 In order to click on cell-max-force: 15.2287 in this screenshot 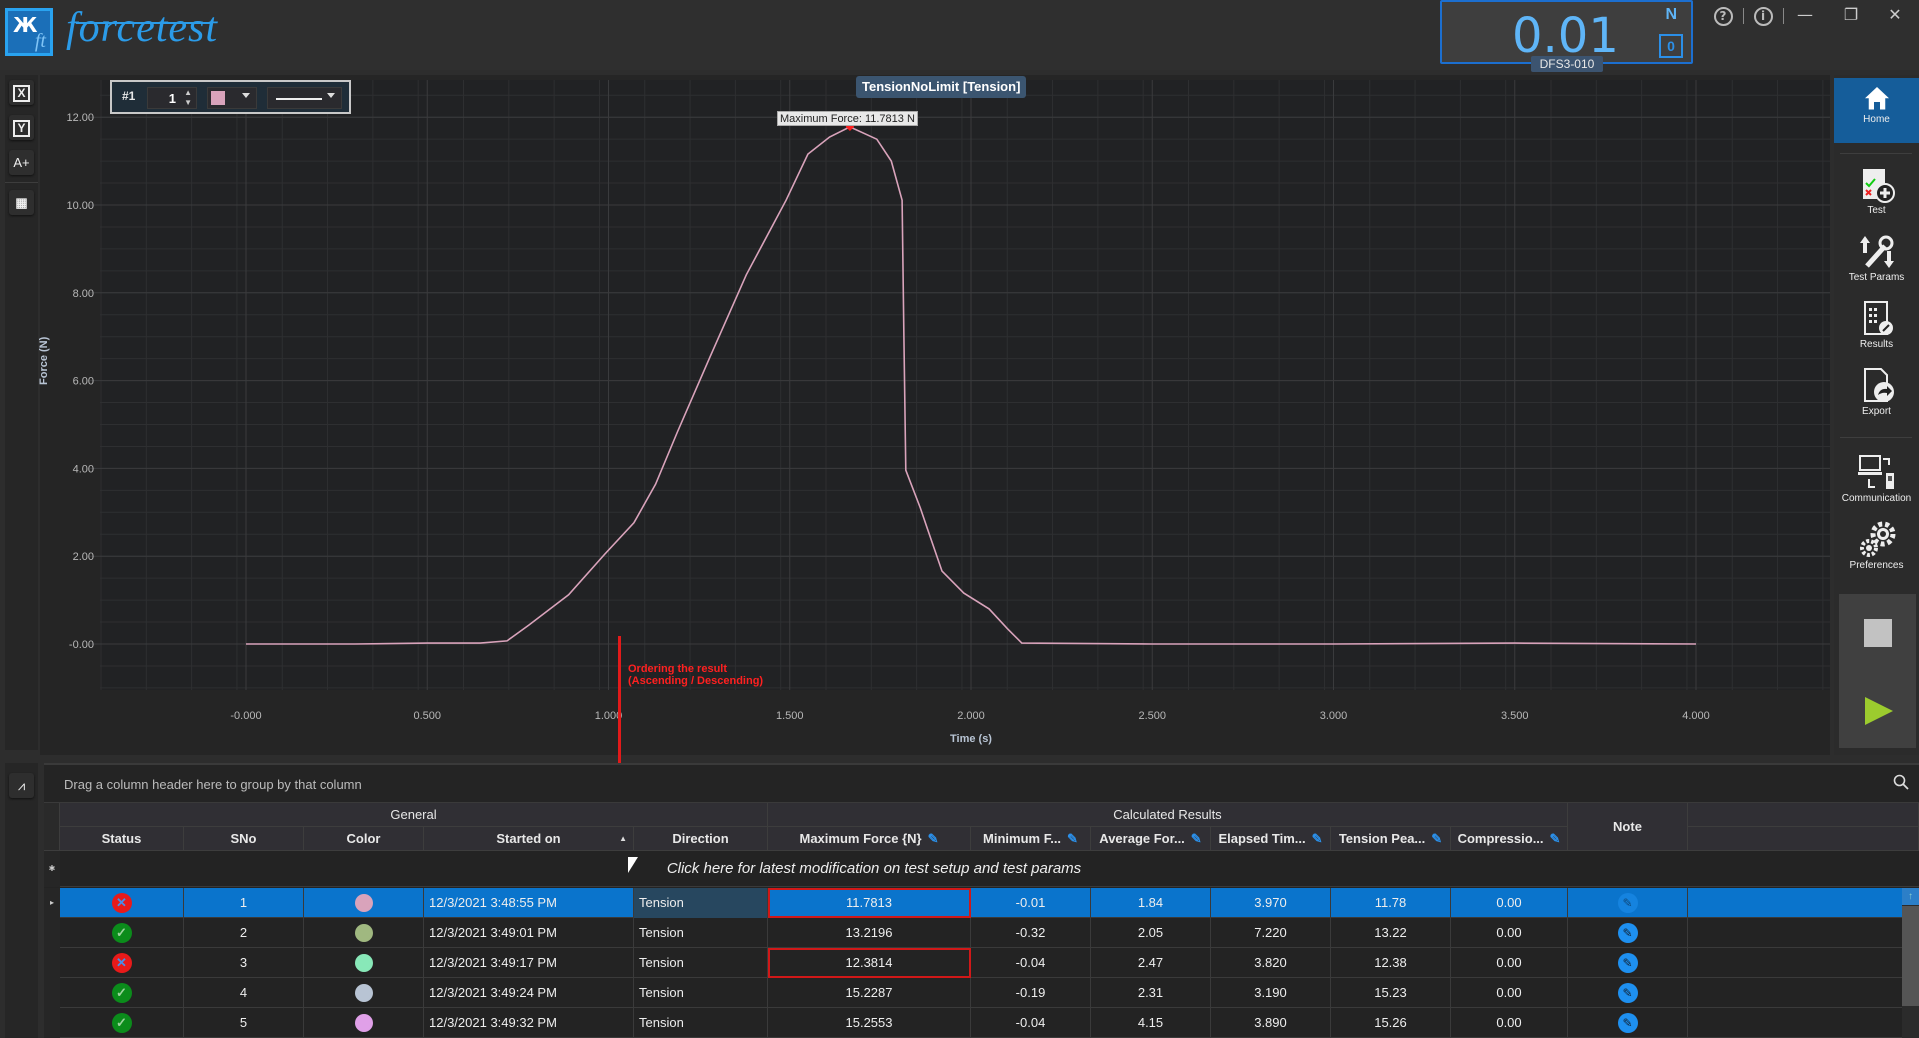, I will do `click(869, 993)`.